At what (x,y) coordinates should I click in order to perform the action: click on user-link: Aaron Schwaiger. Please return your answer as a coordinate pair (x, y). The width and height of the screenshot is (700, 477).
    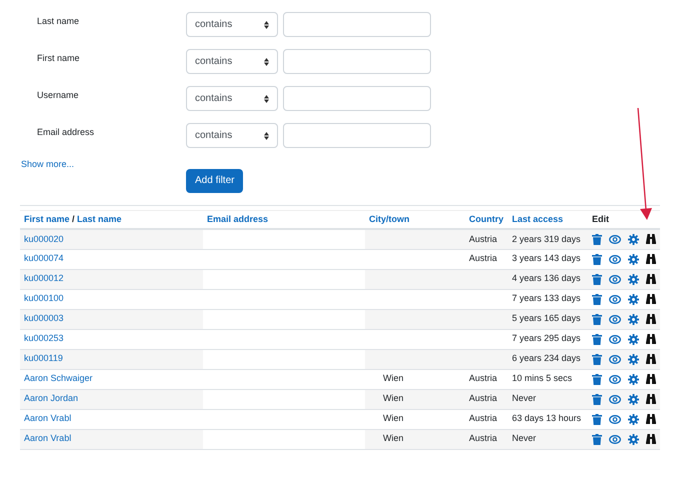
    Looking at the image, I should click on (58, 378).